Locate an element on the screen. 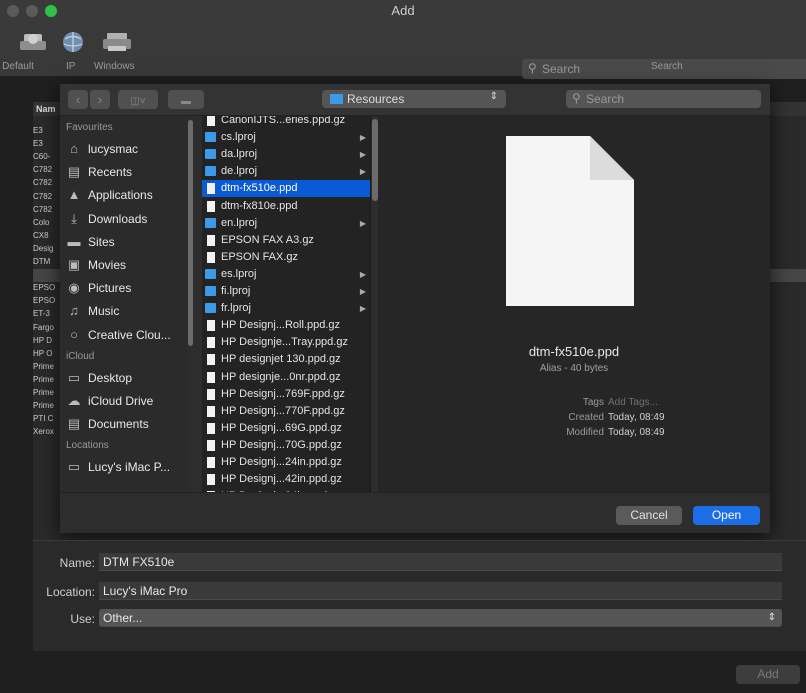  location-field: Lucy's iMac Pro is located at coordinates (440, 591).